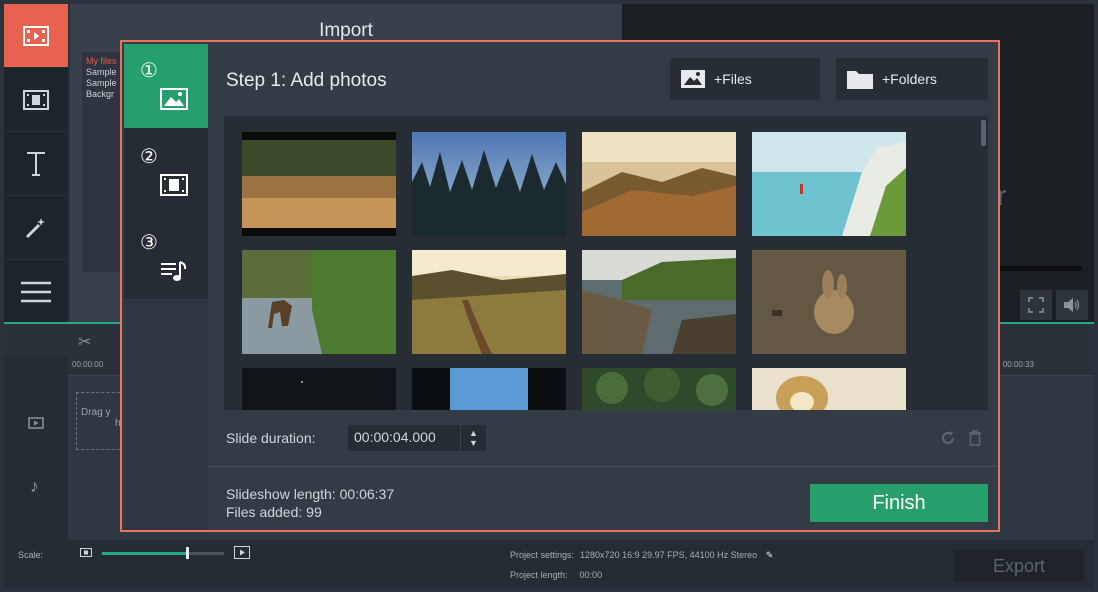  I want to click on project-length: Project length: 00:00, so click(556, 575).